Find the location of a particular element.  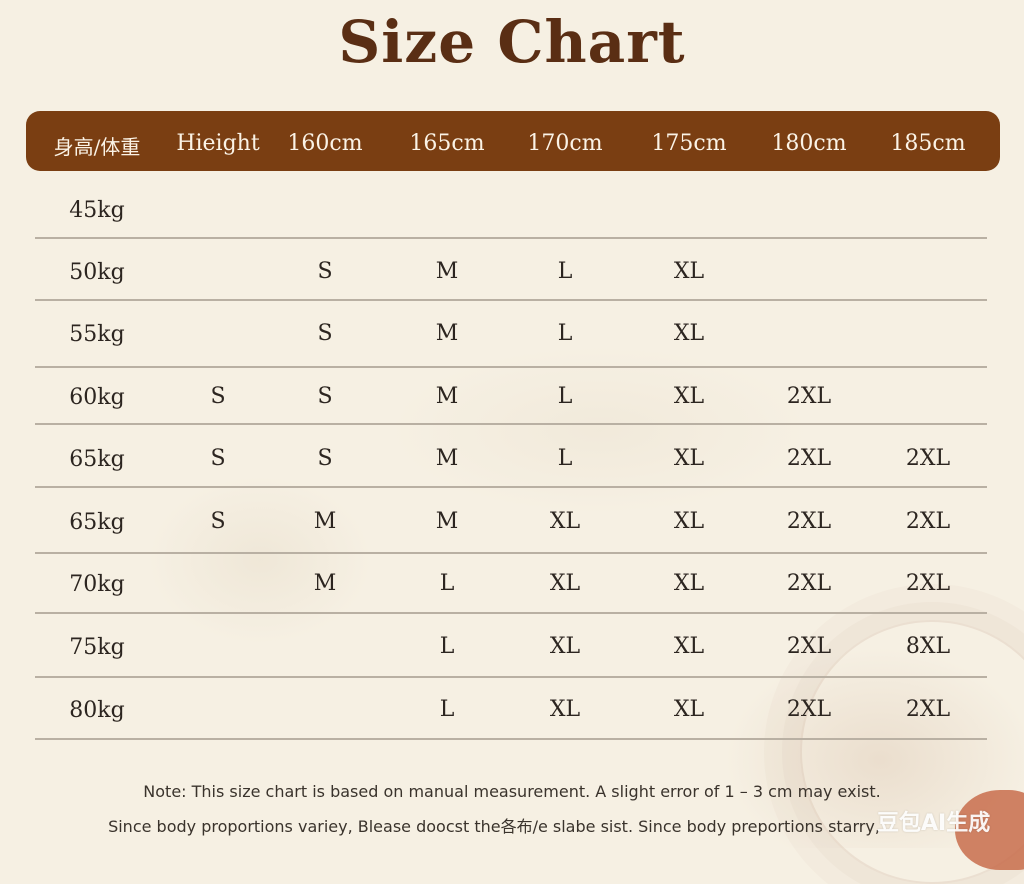

header-165cm: 165cm is located at coordinates (447, 143).